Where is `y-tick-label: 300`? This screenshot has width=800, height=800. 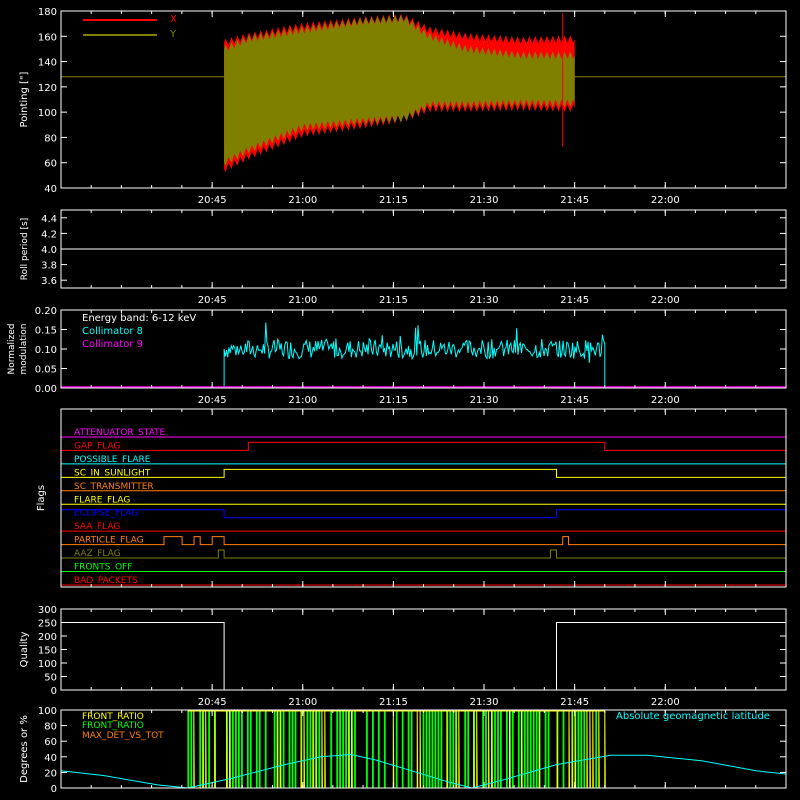
y-tick-label: 300 is located at coordinates (47, 610).